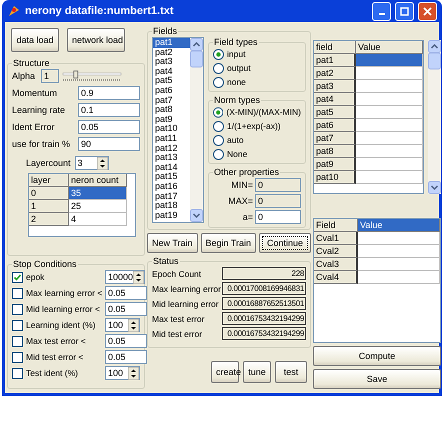  What do you see at coordinates (171, 215) in the screenshot?
I see `list-item: pat19` at bounding box center [171, 215].